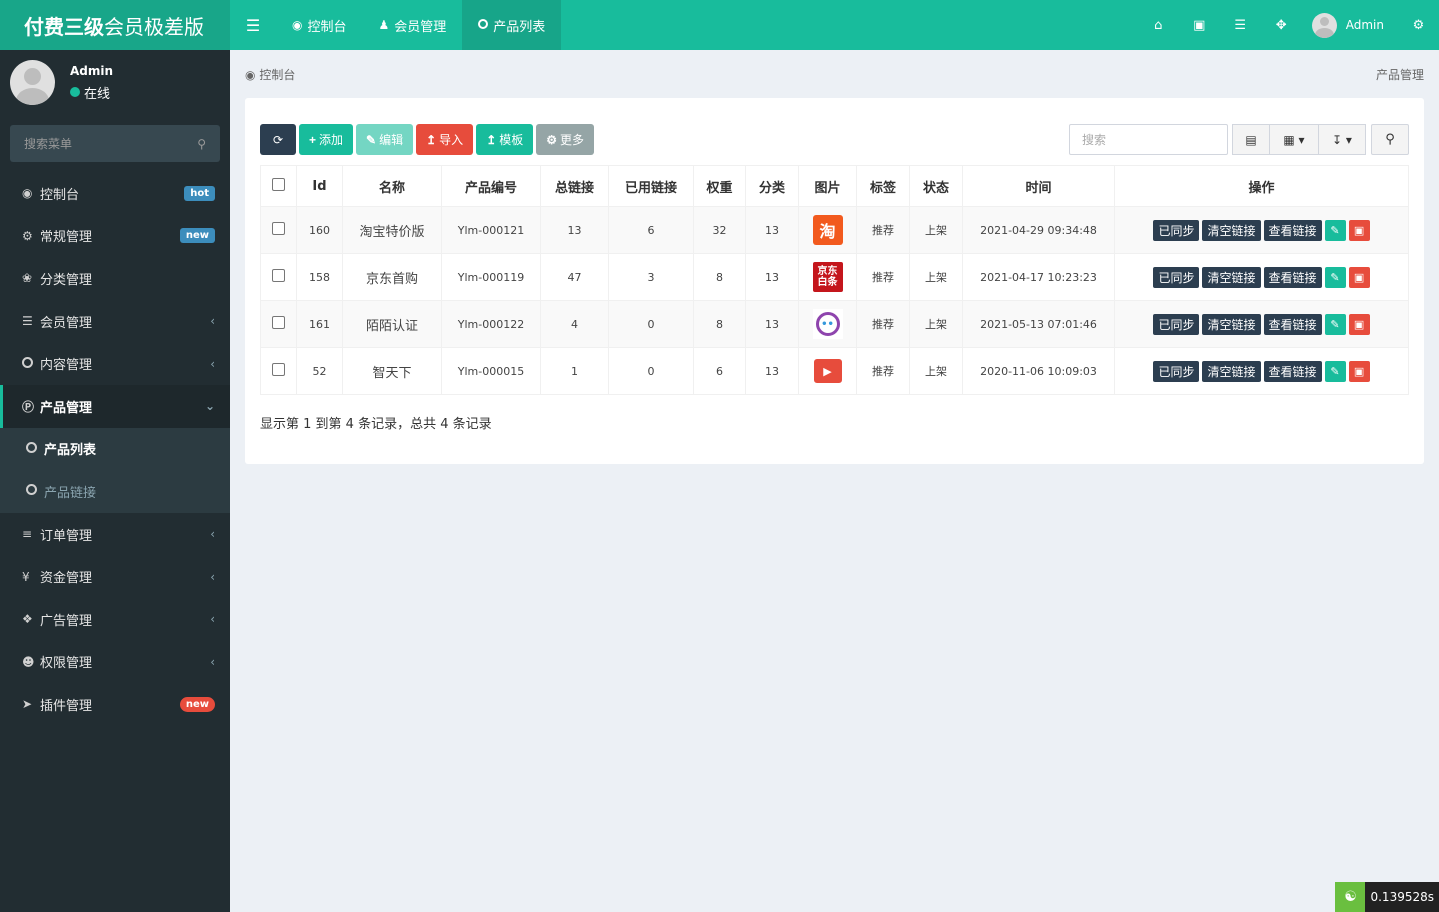 The image size is (1439, 912). Describe the element at coordinates (115, 704) in the screenshot. I see `sidebar-item-plugins: ➤ 插件管理 new` at that location.